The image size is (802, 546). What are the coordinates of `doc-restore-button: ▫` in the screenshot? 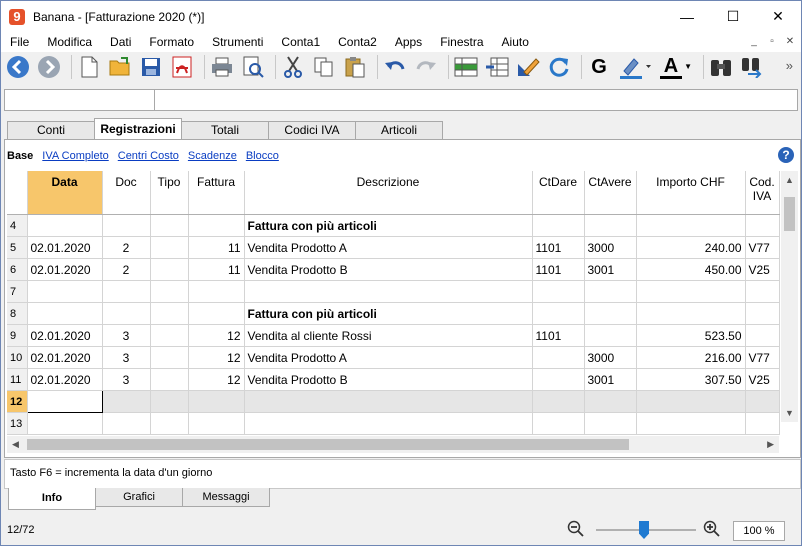 It's located at (772, 42).